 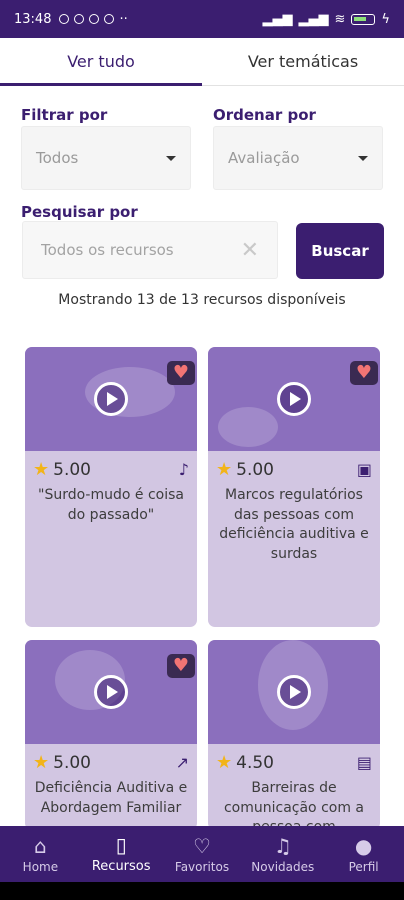 I want to click on more-icon: ··, so click(x=123, y=19).